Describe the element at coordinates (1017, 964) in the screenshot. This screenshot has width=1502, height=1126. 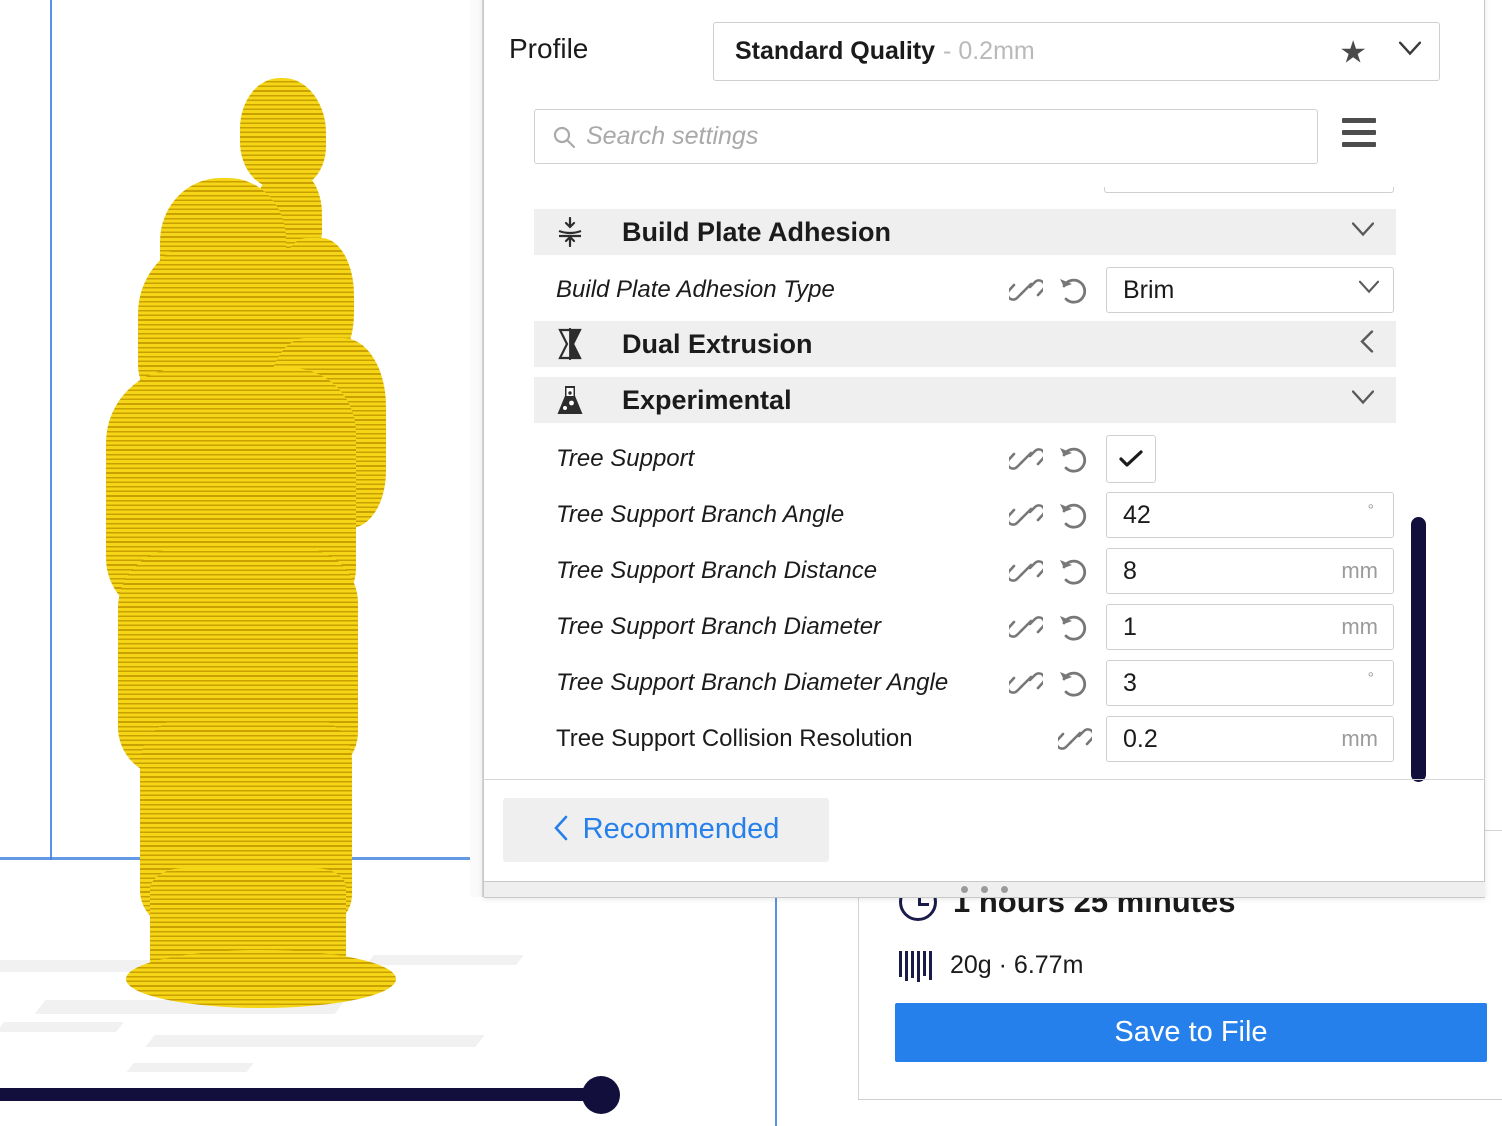
I see `material-usage-text: 20g · 6.77m` at that location.